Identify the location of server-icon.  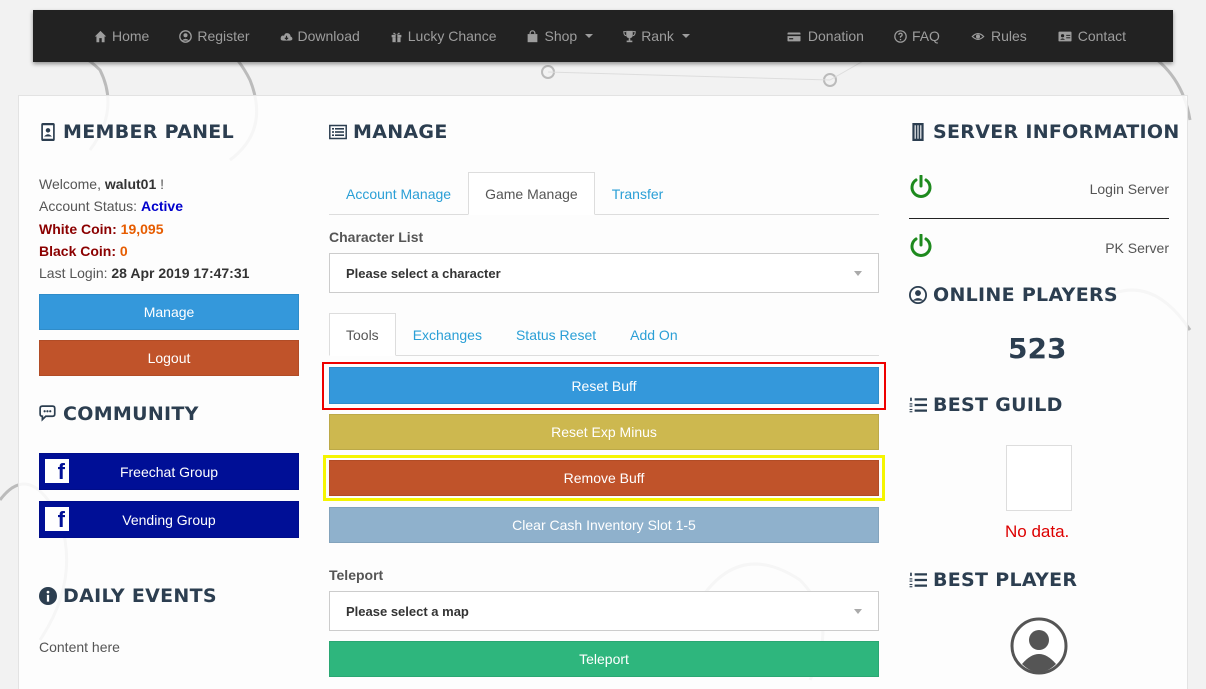
(918, 132).